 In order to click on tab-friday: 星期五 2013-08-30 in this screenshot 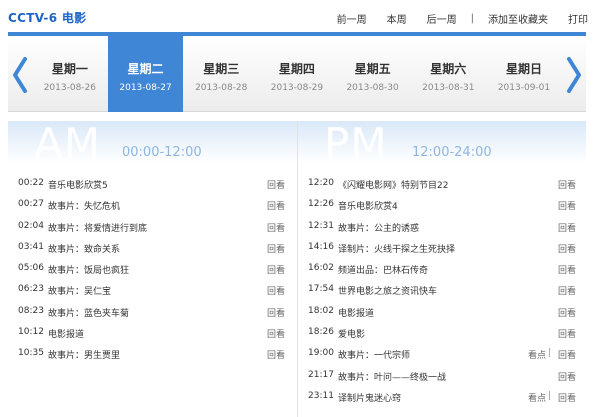, I will do `click(373, 74)`.